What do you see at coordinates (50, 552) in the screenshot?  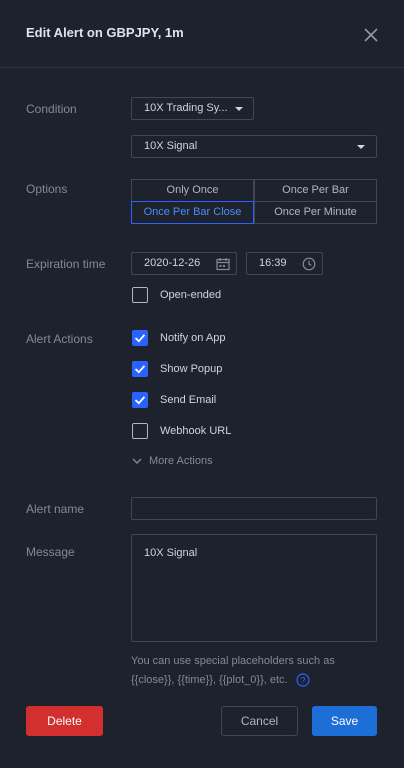 I see `message-label: Message` at bounding box center [50, 552].